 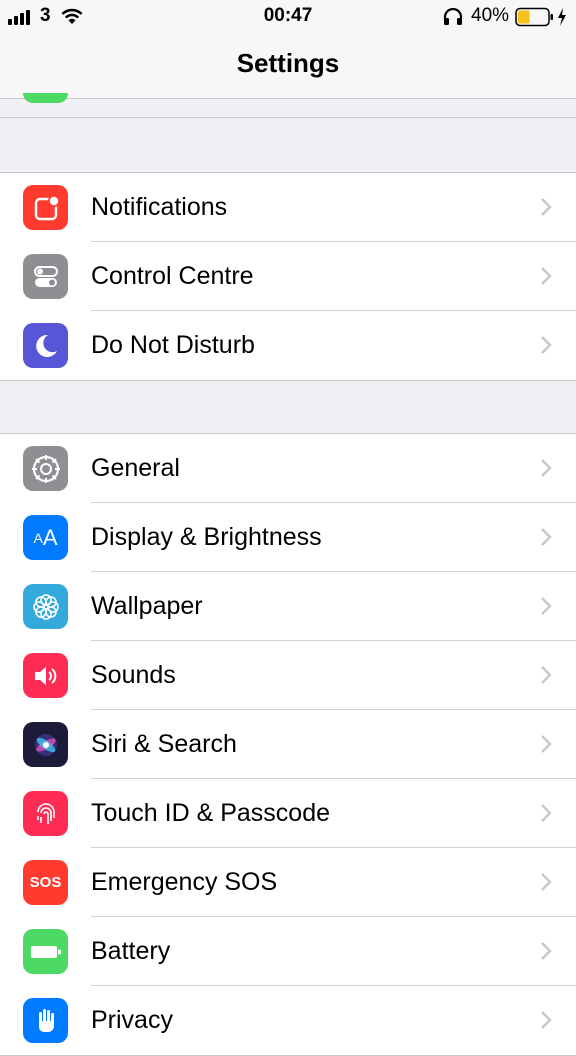 I want to click on settings-row-wallpaper: Wallpaper, so click(x=288, y=606).